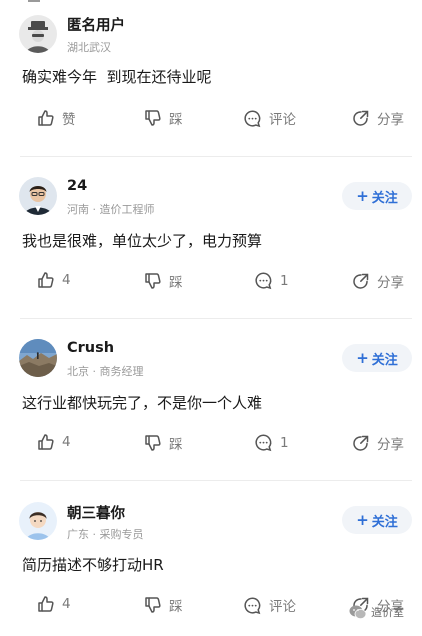 The height and width of the screenshot is (636, 422). I want to click on cartoon-avatar-icon, so click(38, 521).